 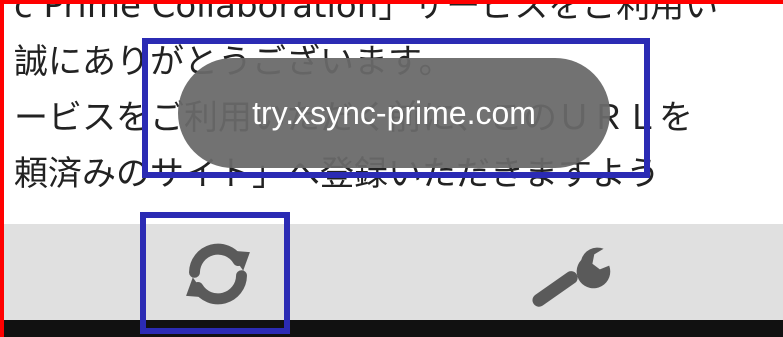 What do you see at coordinates (366, 13) in the screenshot?
I see `text-line-1: c Prime Collaboration」サービスをご利用い` at bounding box center [366, 13].